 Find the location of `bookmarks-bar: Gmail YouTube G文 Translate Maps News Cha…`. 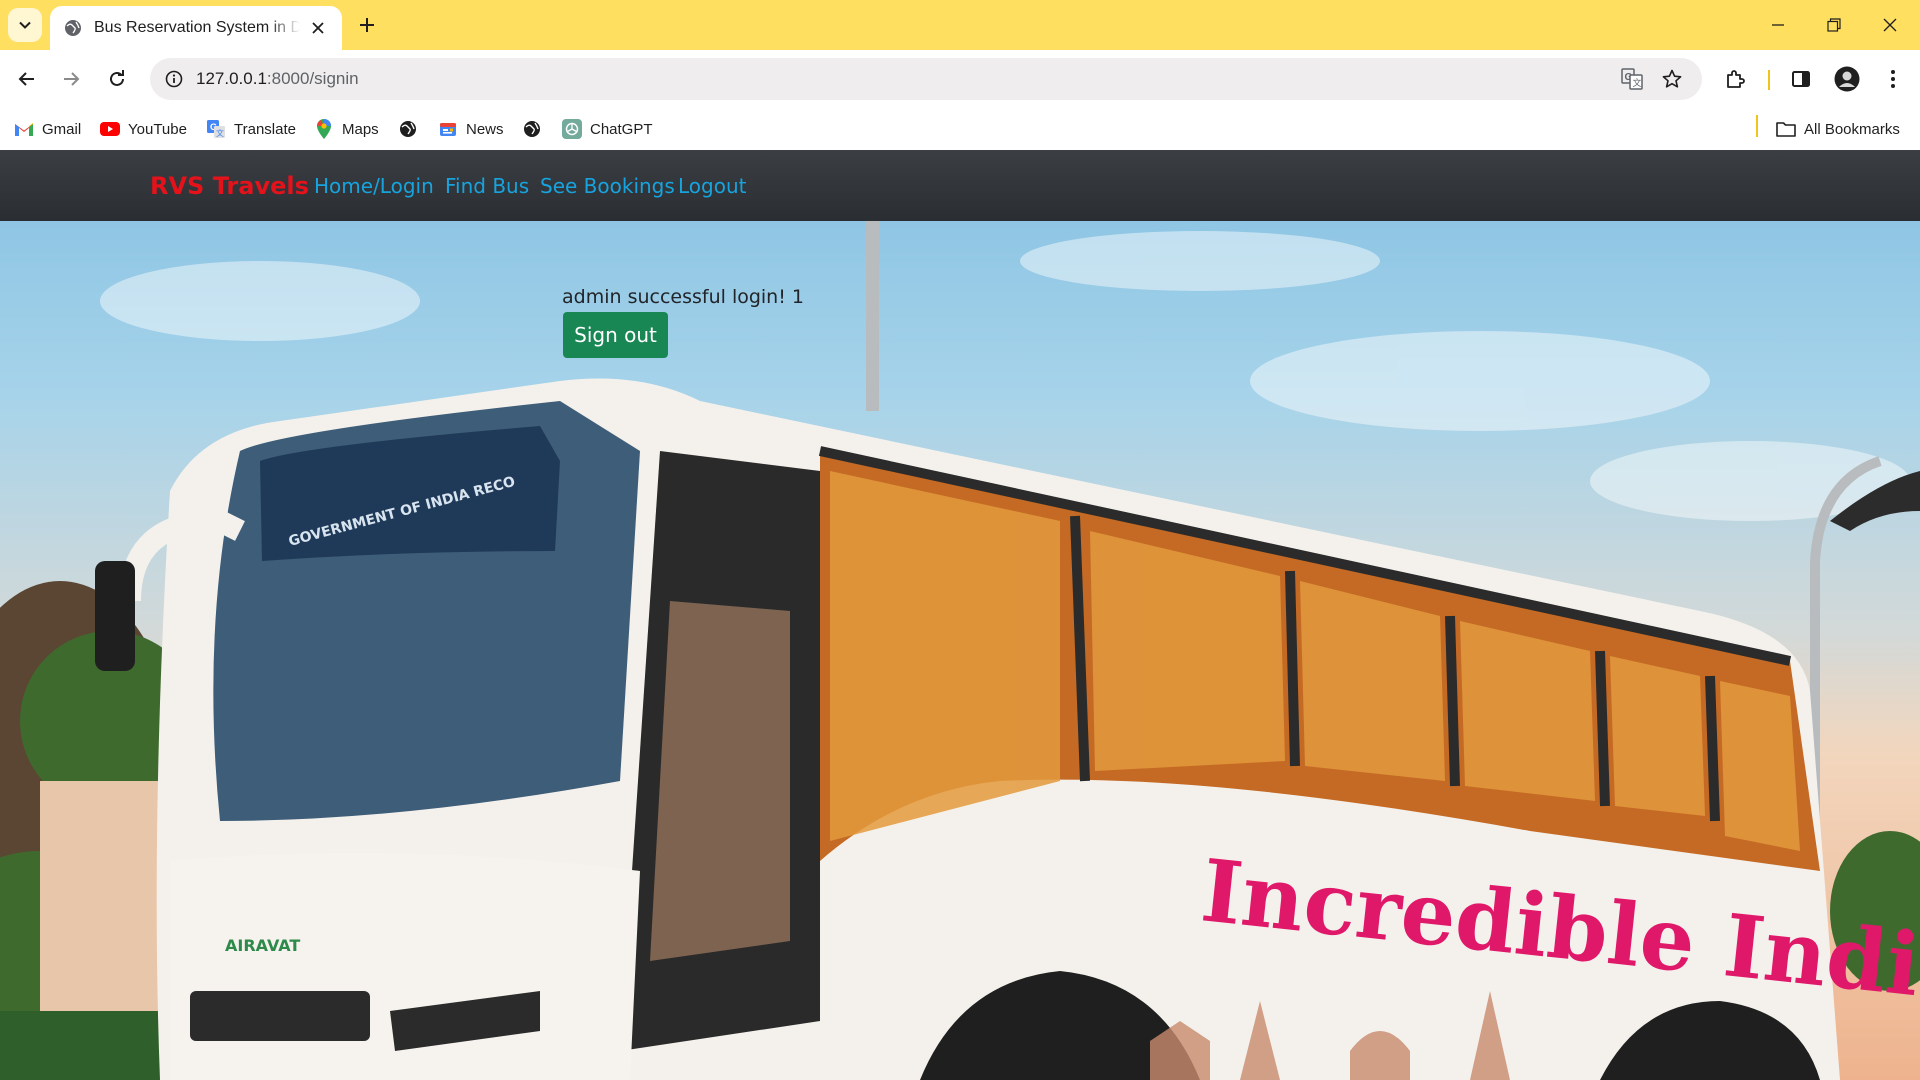

bookmarks-bar: Gmail YouTube G文 Translate Maps News Cha… is located at coordinates (960, 129).